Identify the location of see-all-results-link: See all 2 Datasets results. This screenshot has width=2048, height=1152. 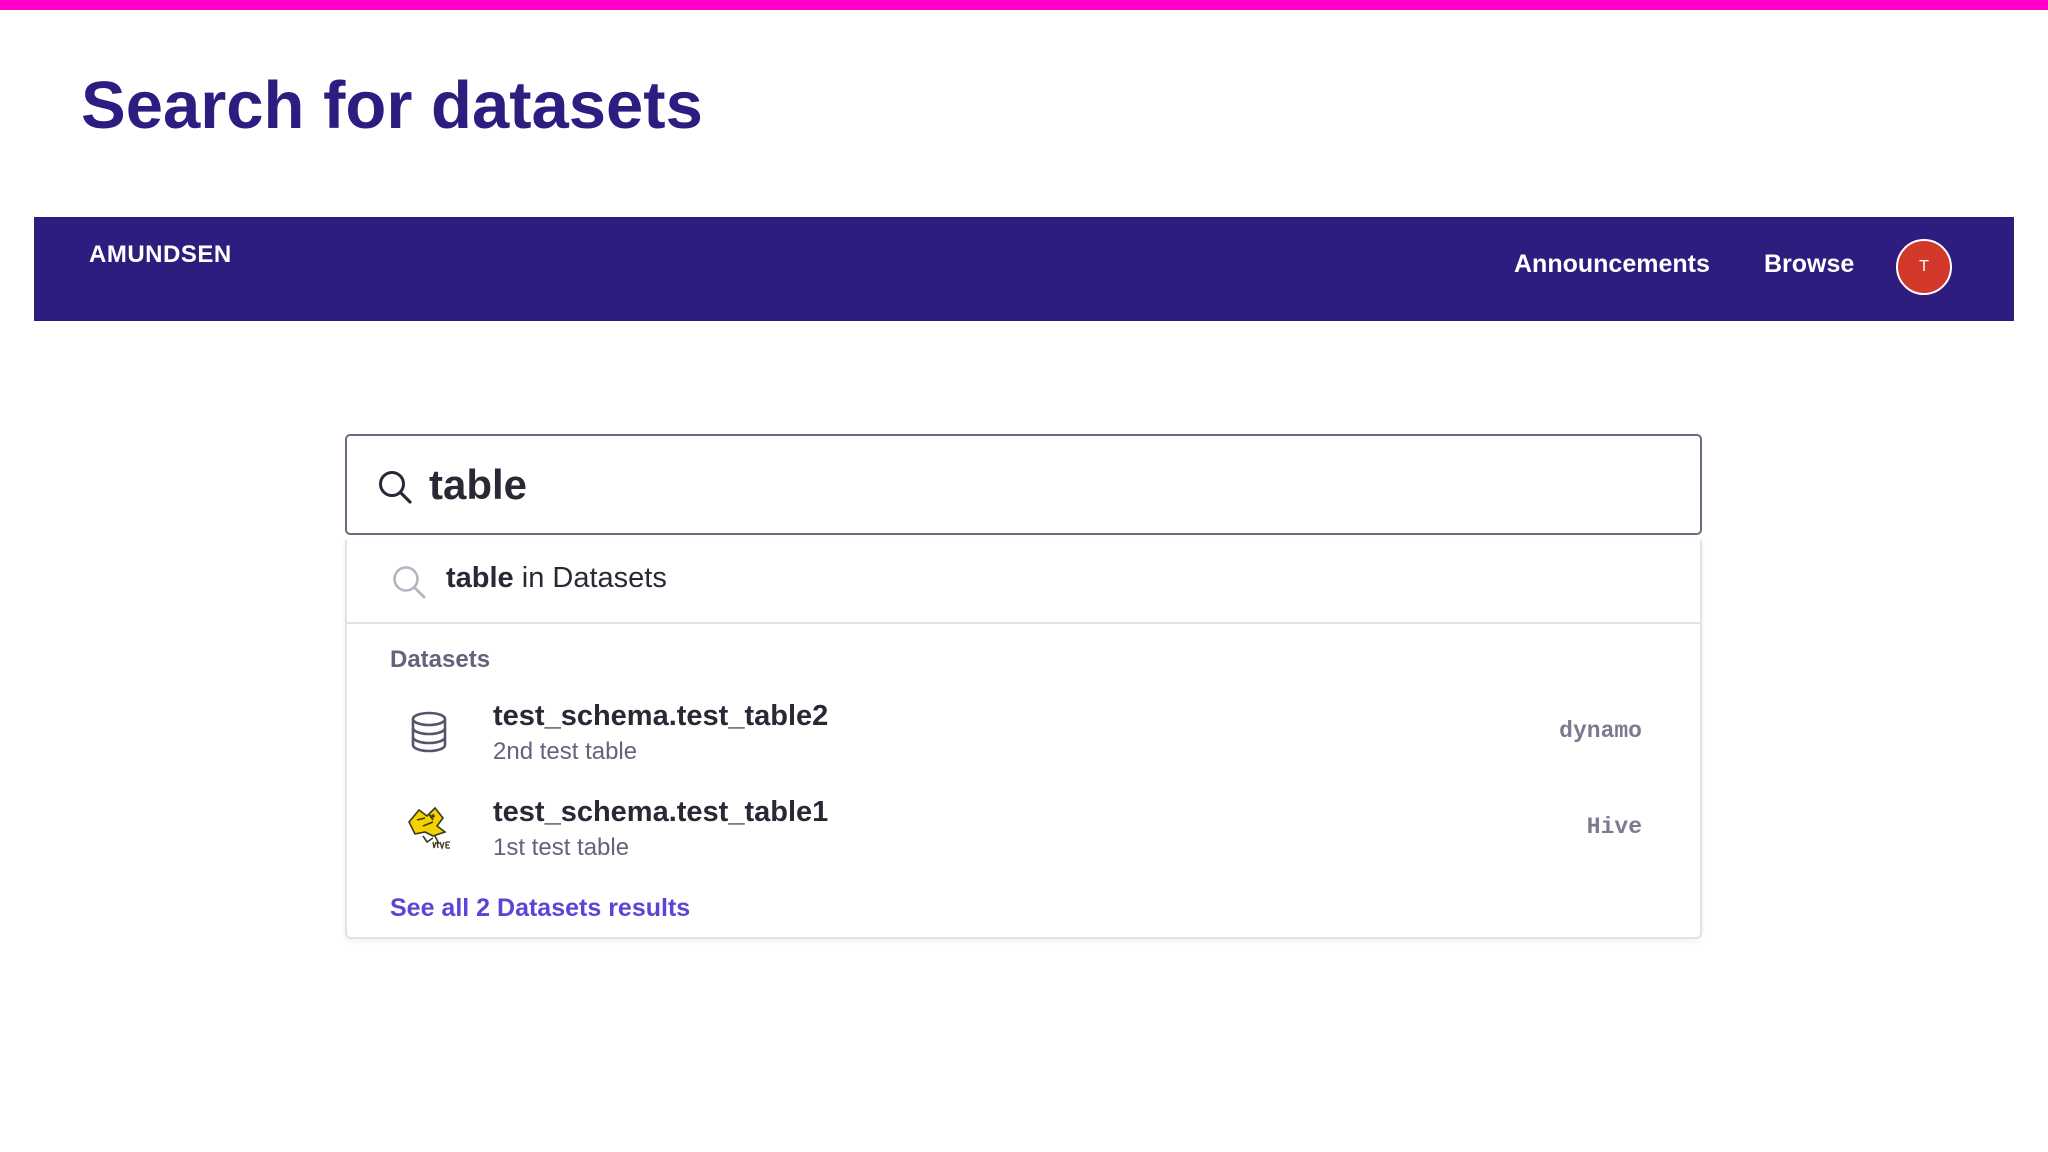
(540, 908).